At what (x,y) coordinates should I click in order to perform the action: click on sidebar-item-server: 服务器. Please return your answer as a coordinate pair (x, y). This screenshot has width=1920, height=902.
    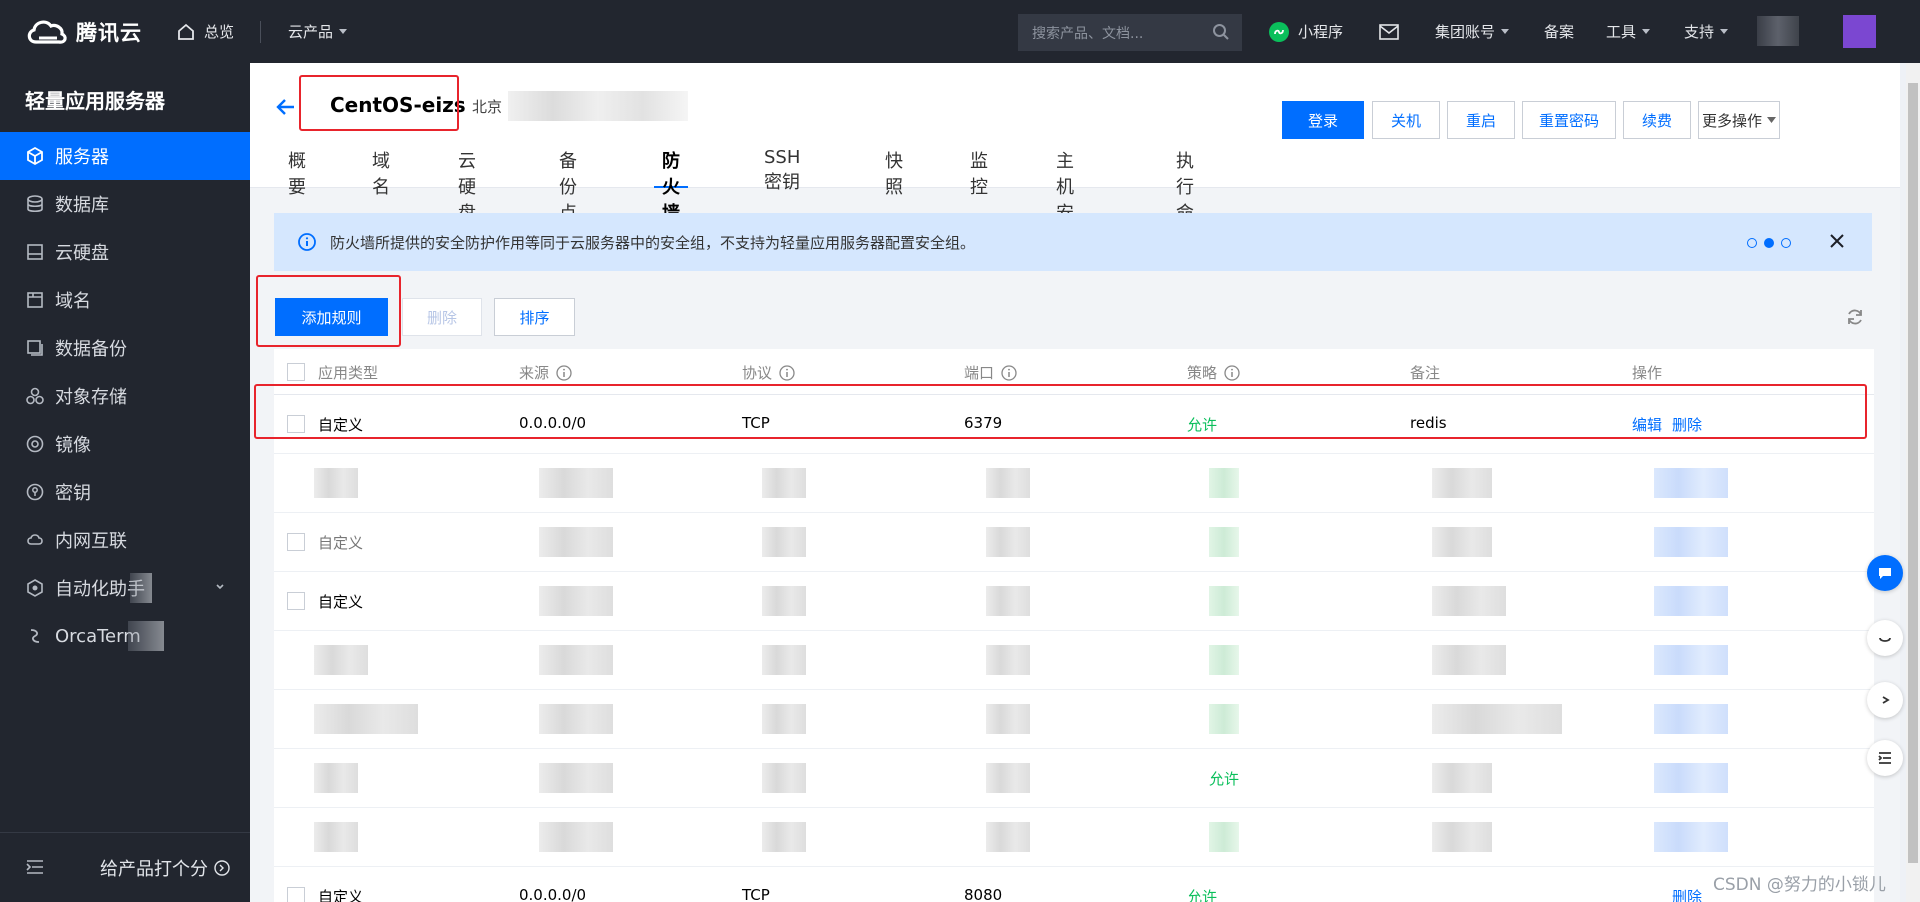
    Looking at the image, I should click on (125, 156).